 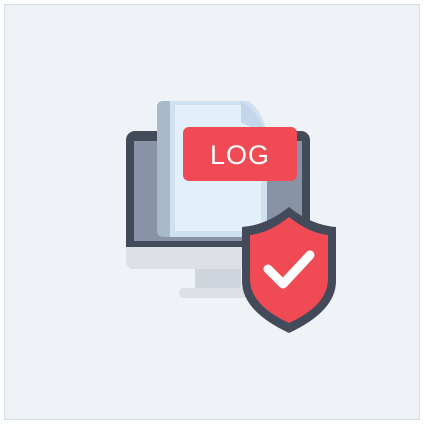 What do you see at coordinates (289, 270) in the screenshot?
I see `shield-check-icon` at bounding box center [289, 270].